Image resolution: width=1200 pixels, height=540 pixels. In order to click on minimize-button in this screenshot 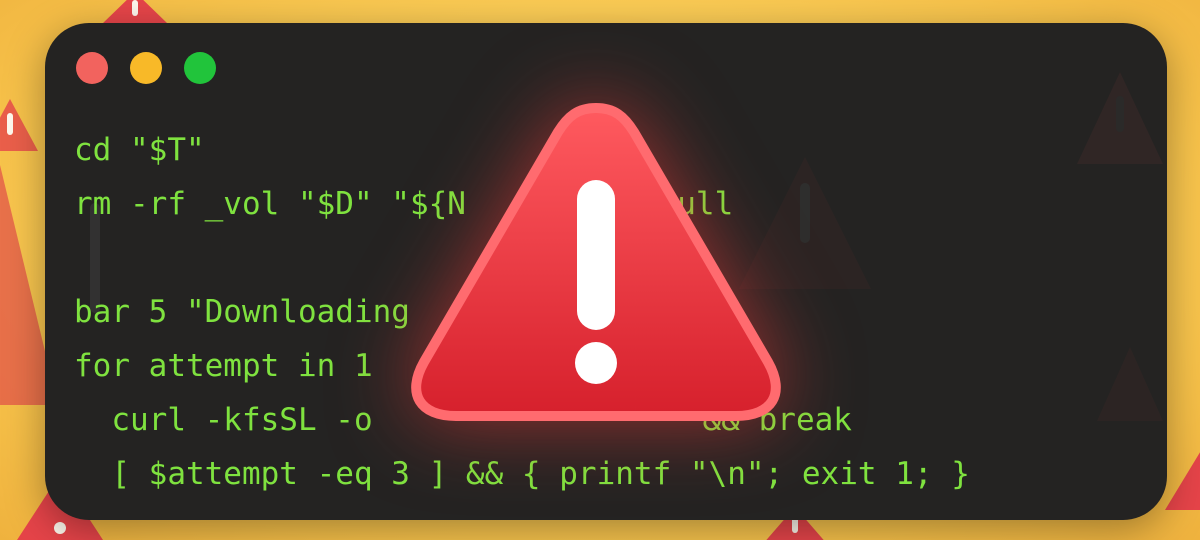, I will do `click(146, 68)`.